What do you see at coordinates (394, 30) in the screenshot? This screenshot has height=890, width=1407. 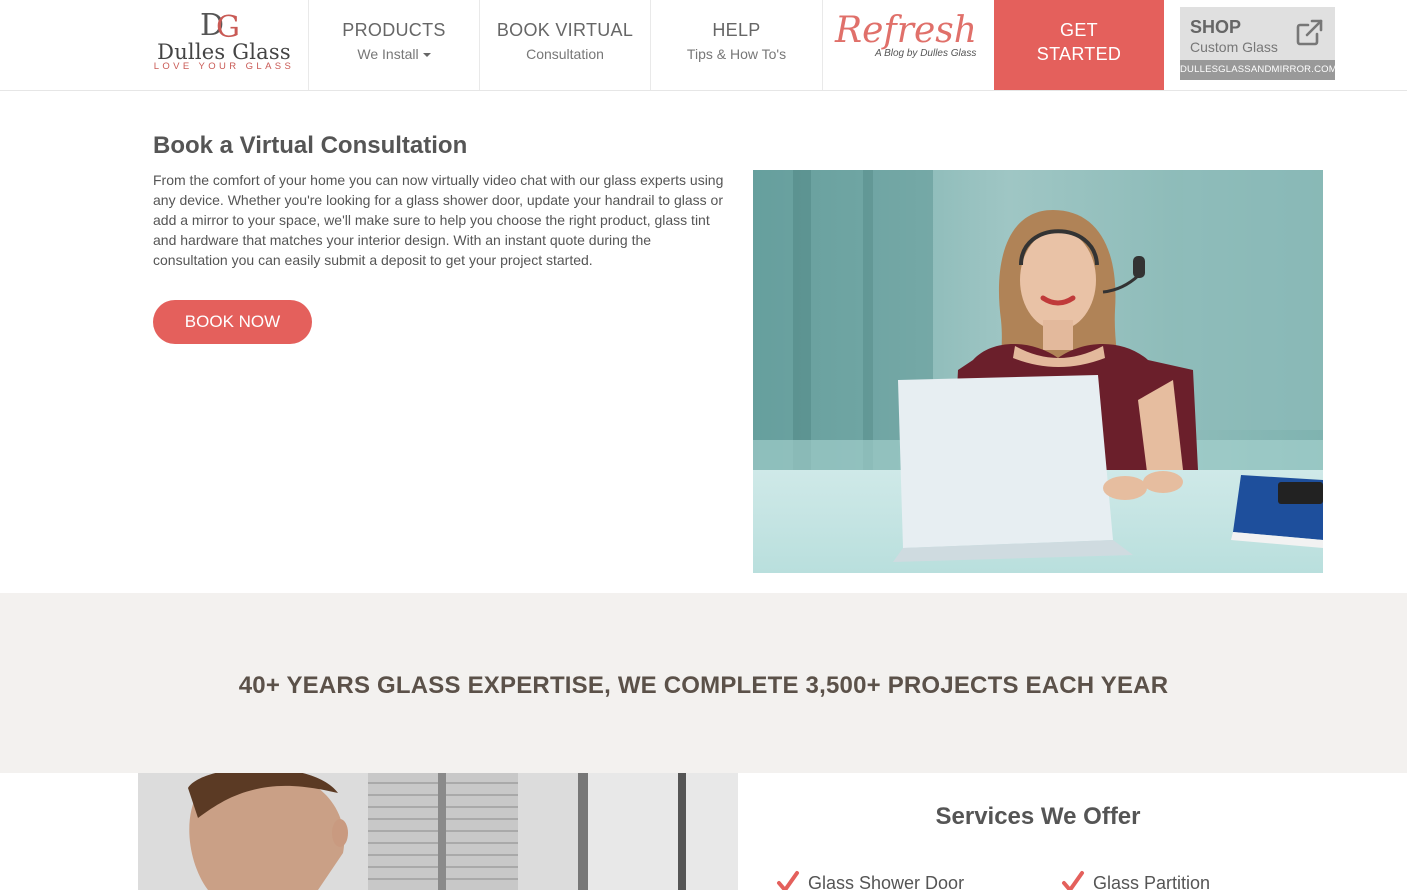 I see `nav-products-title: PRODUCTS` at bounding box center [394, 30].